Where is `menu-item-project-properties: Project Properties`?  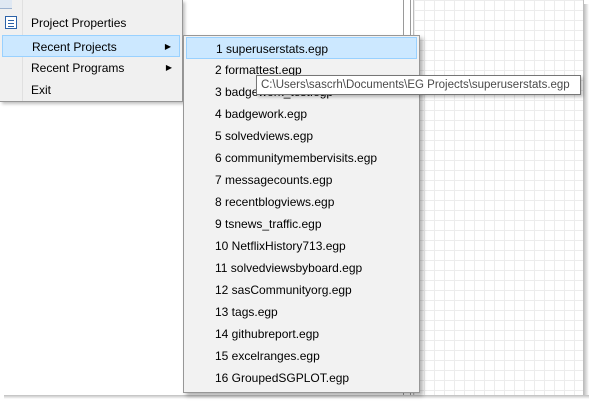
menu-item-project-properties: Project Properties is located at coordinates (91, 23).